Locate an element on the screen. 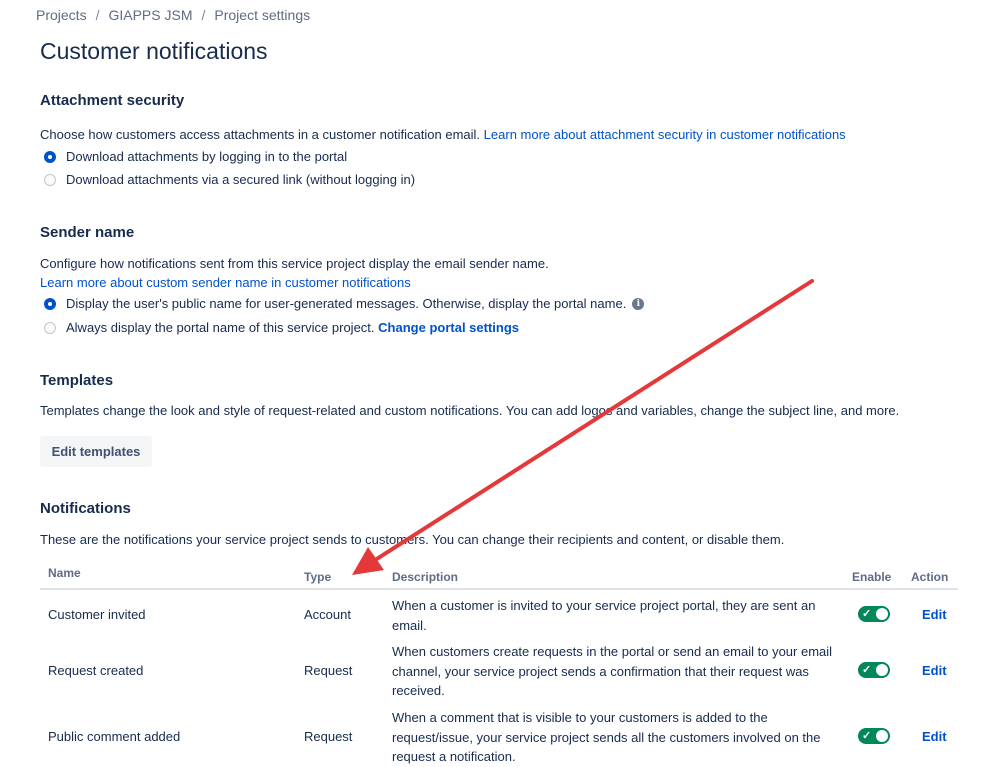 The image size is (999, 767). notification-name: Public comment added is located at coordinates (114, 736).